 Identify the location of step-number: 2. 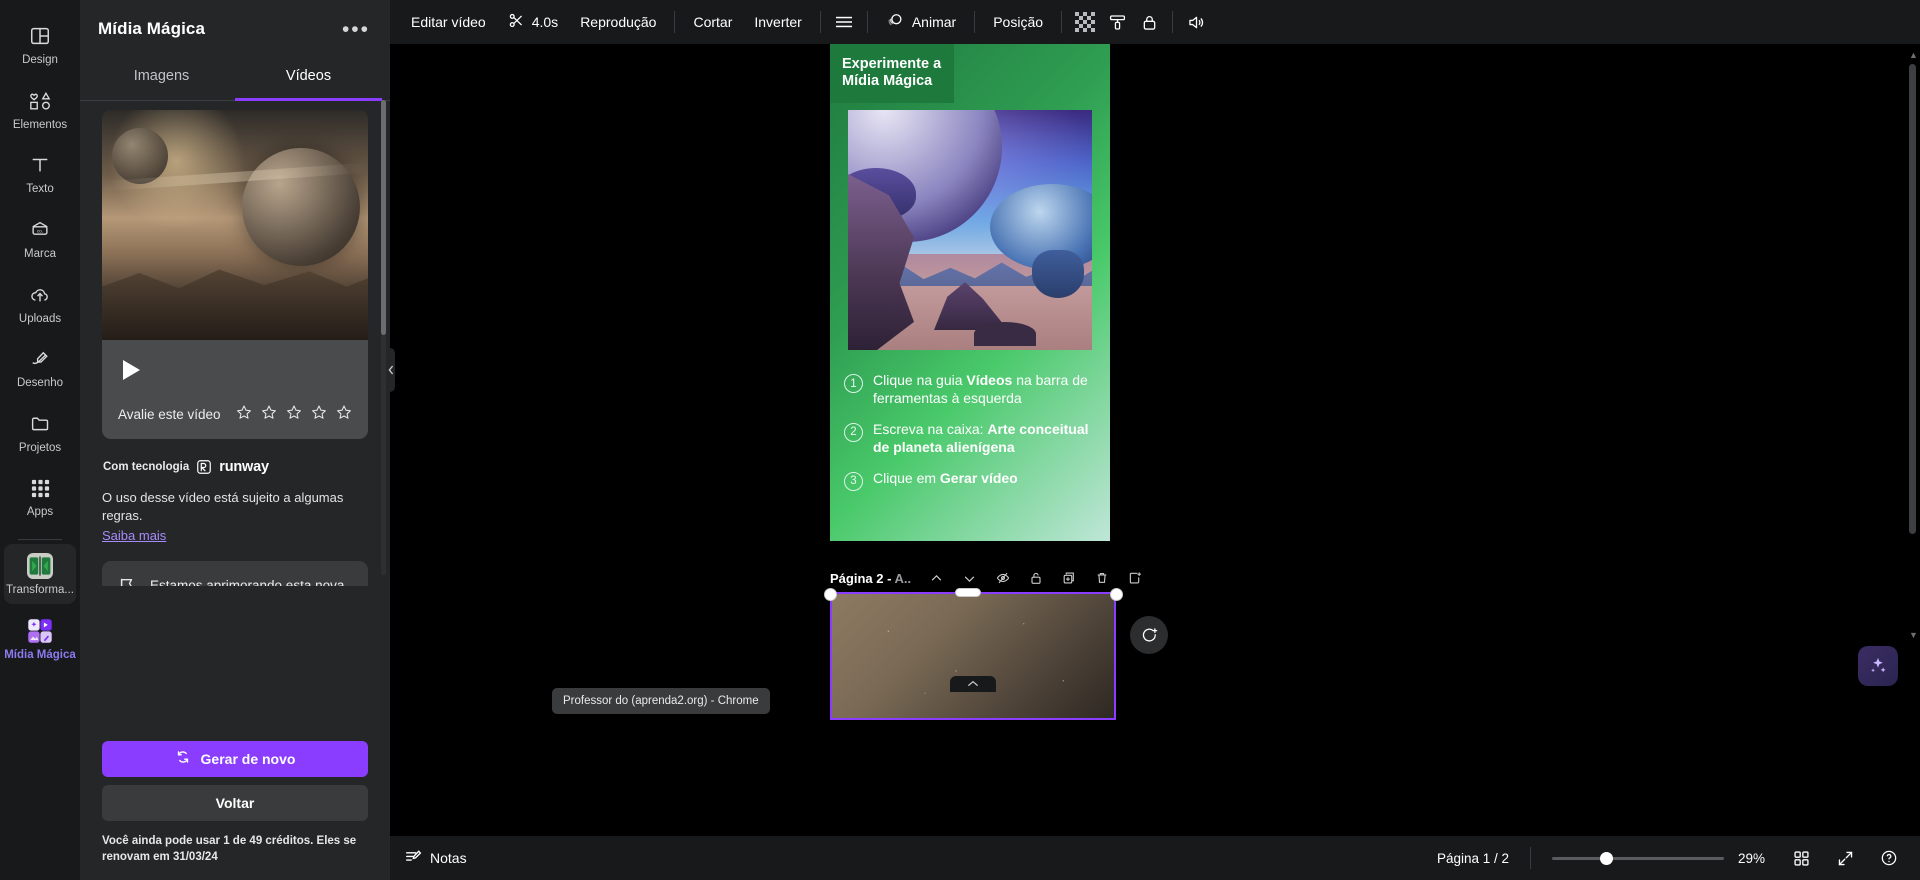
(853, 432).